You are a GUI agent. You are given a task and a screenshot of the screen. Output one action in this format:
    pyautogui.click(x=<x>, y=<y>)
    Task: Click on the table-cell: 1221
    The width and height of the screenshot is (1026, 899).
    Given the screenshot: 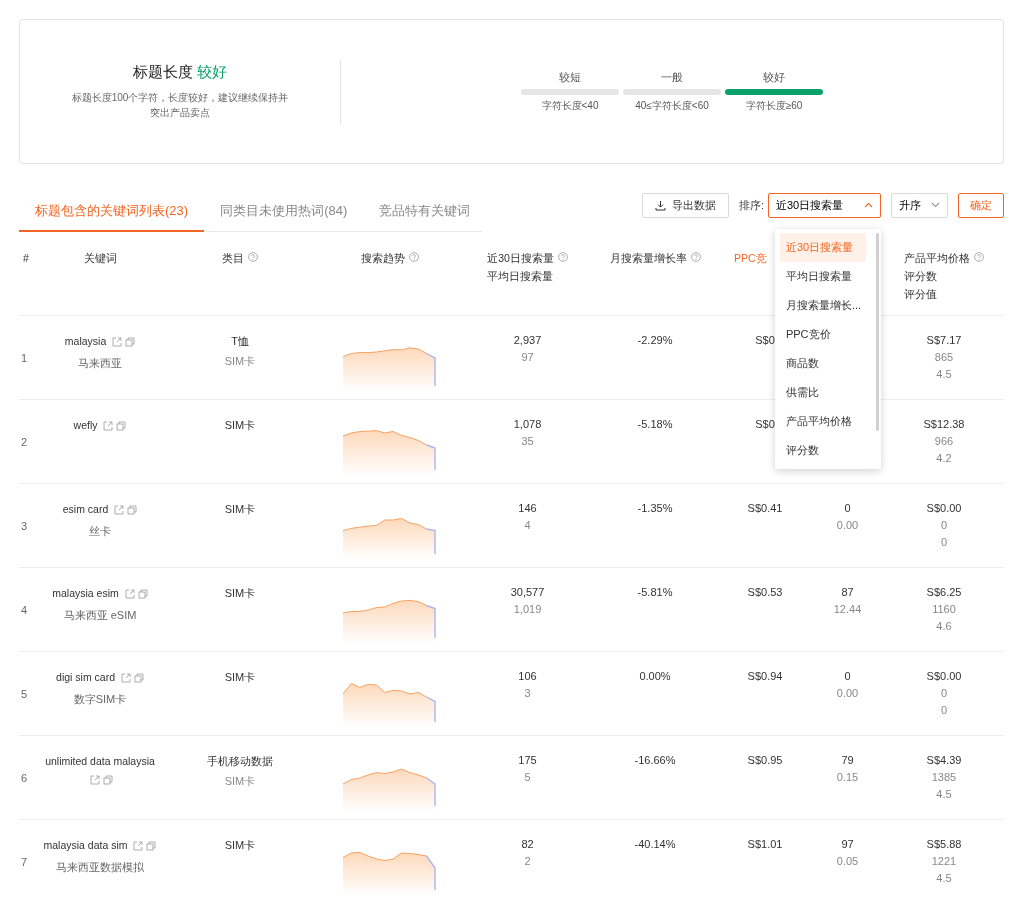 What is the action you would take?
    pyautogui.click(x=944, y=861)
    